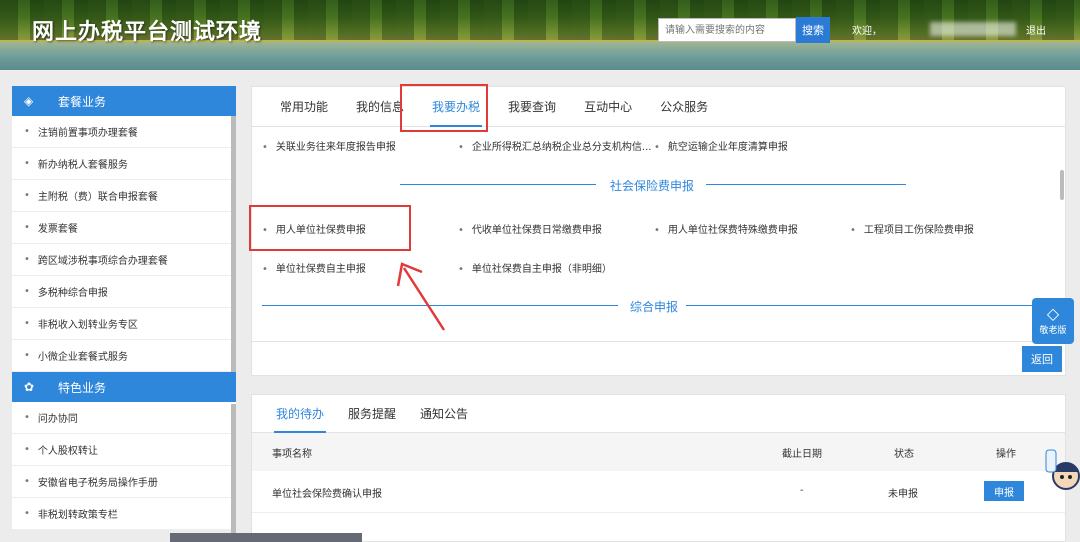  Describe the element at coordinates (82, 357) in the screenshot. I see `sidebar-item-label: 小微企业套餐式服务` at that location.